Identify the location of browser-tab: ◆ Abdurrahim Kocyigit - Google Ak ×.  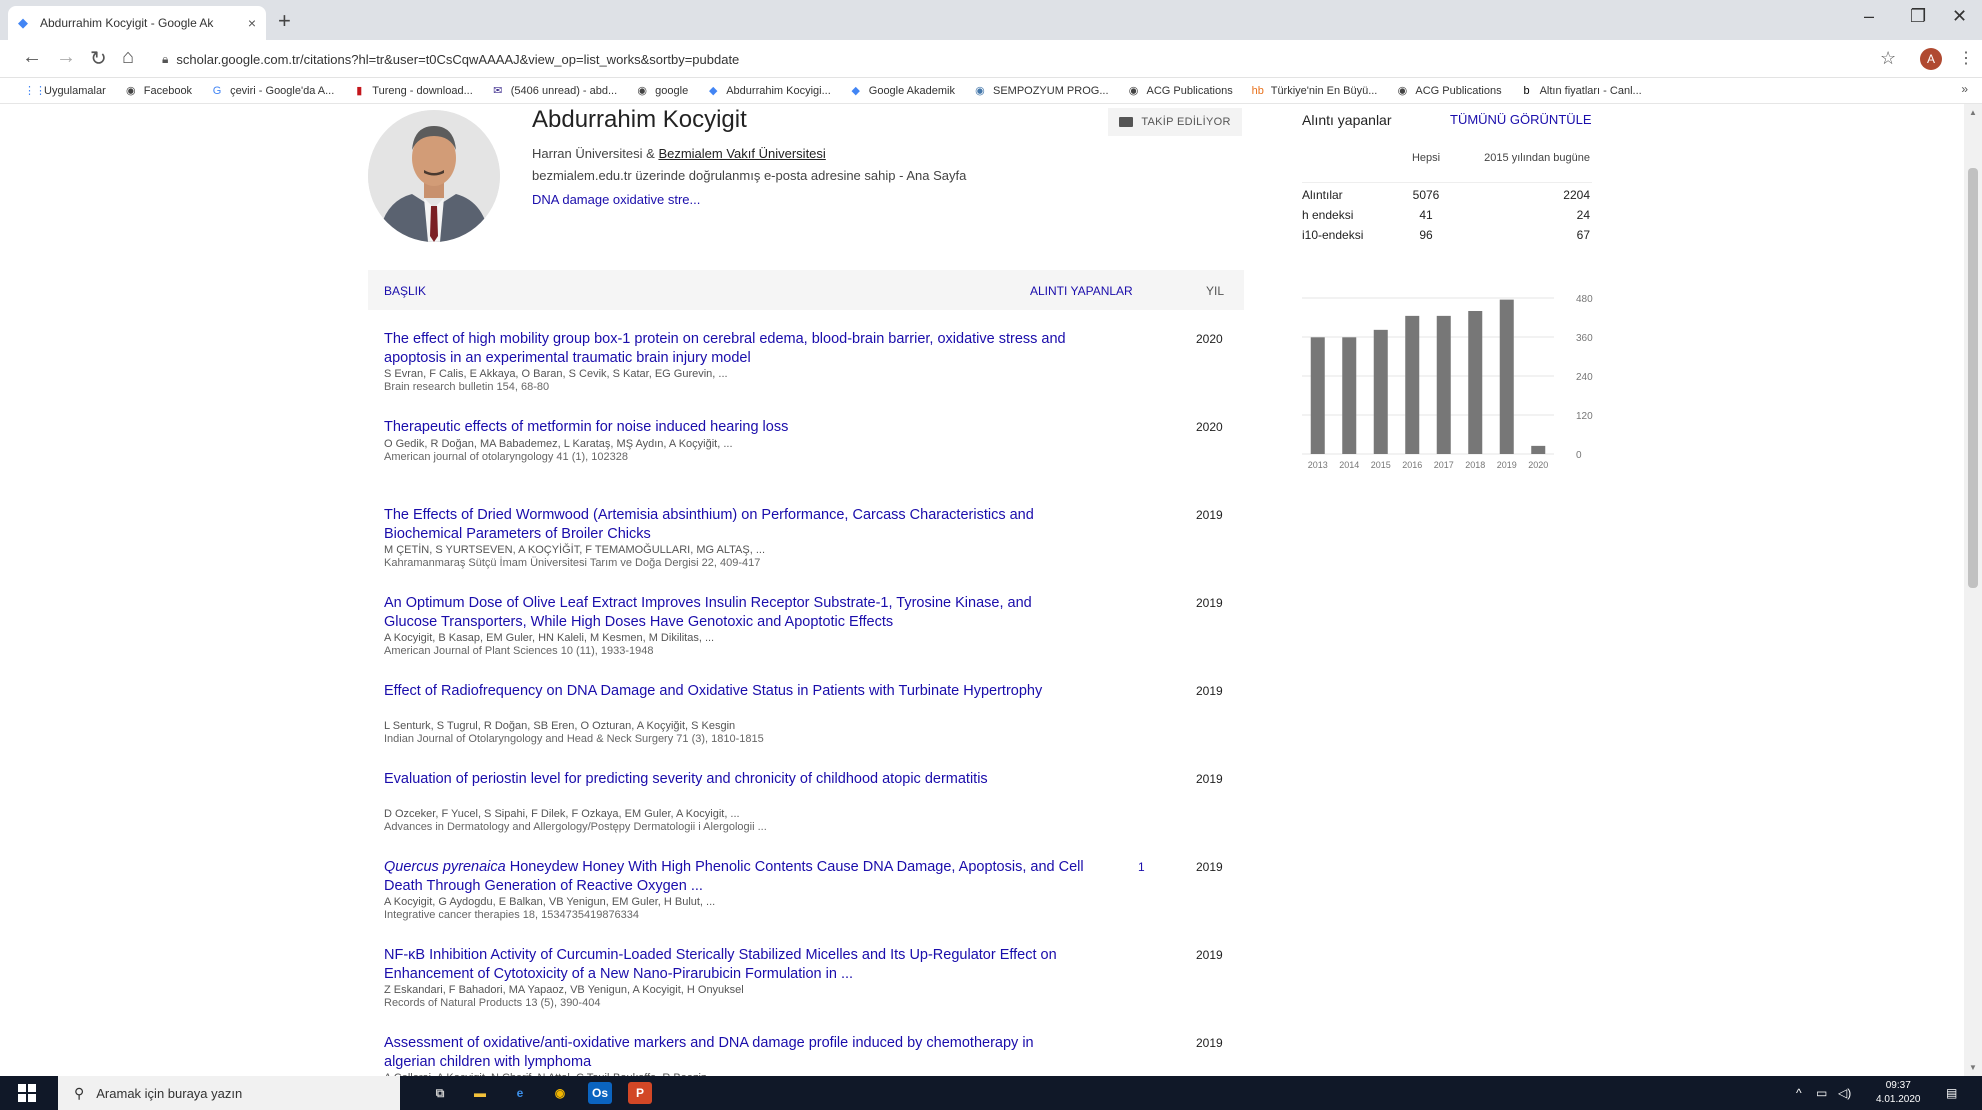
(137, 23).